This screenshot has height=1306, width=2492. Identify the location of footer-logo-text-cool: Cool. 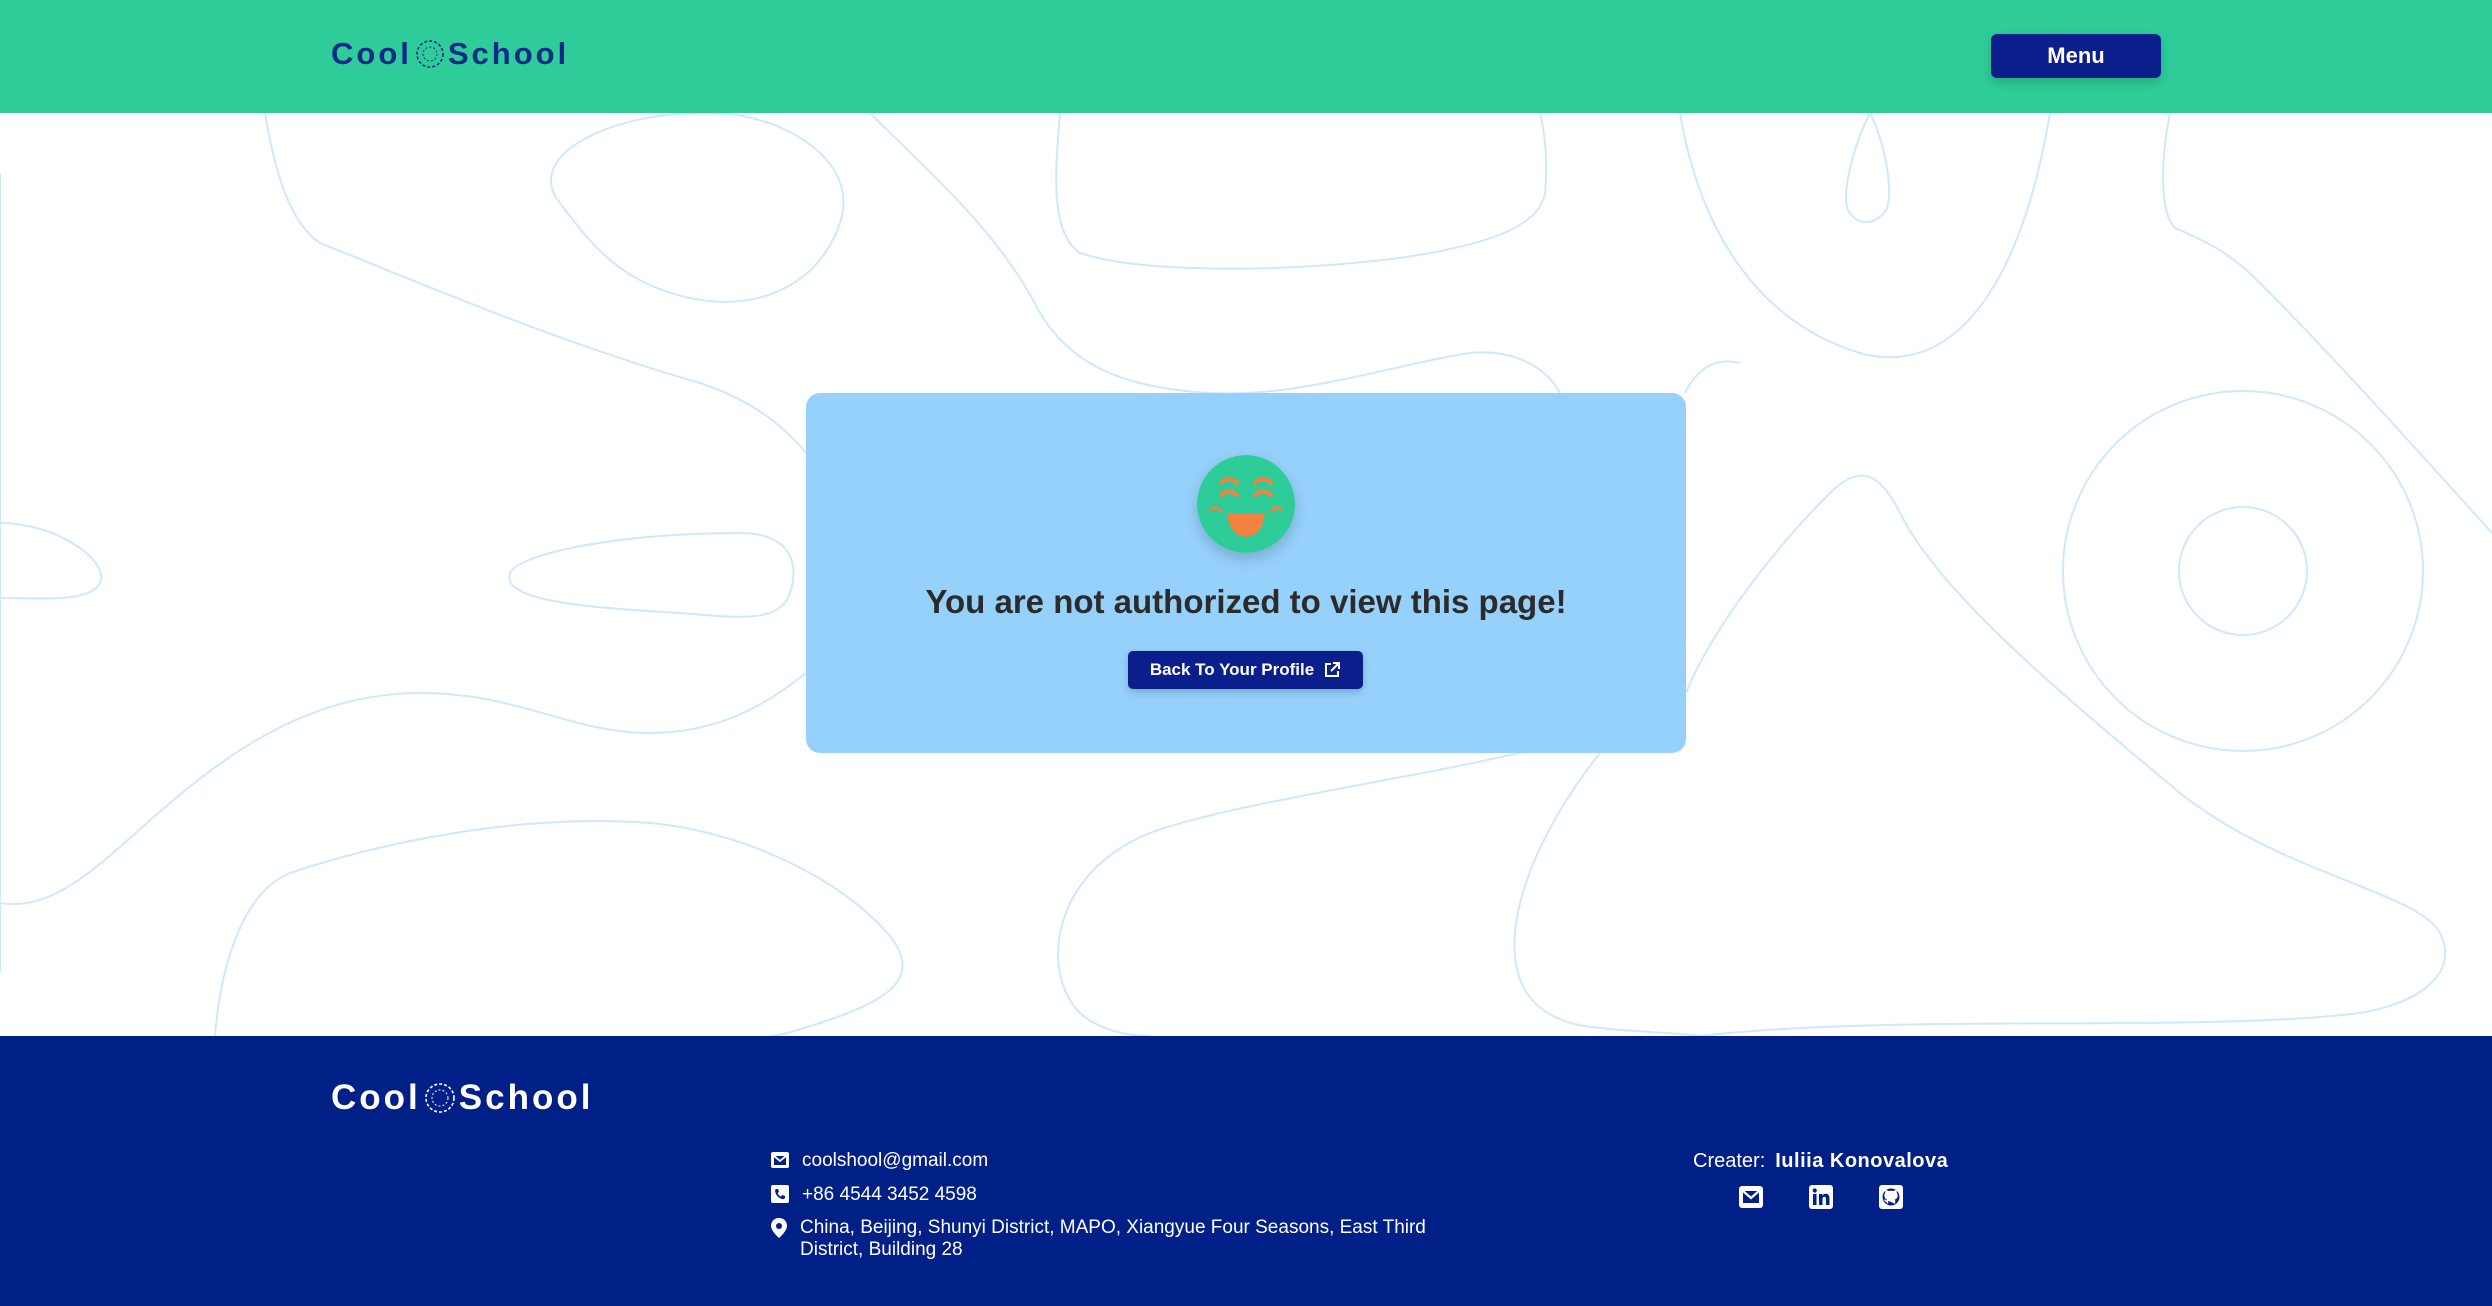
(376, 1097).